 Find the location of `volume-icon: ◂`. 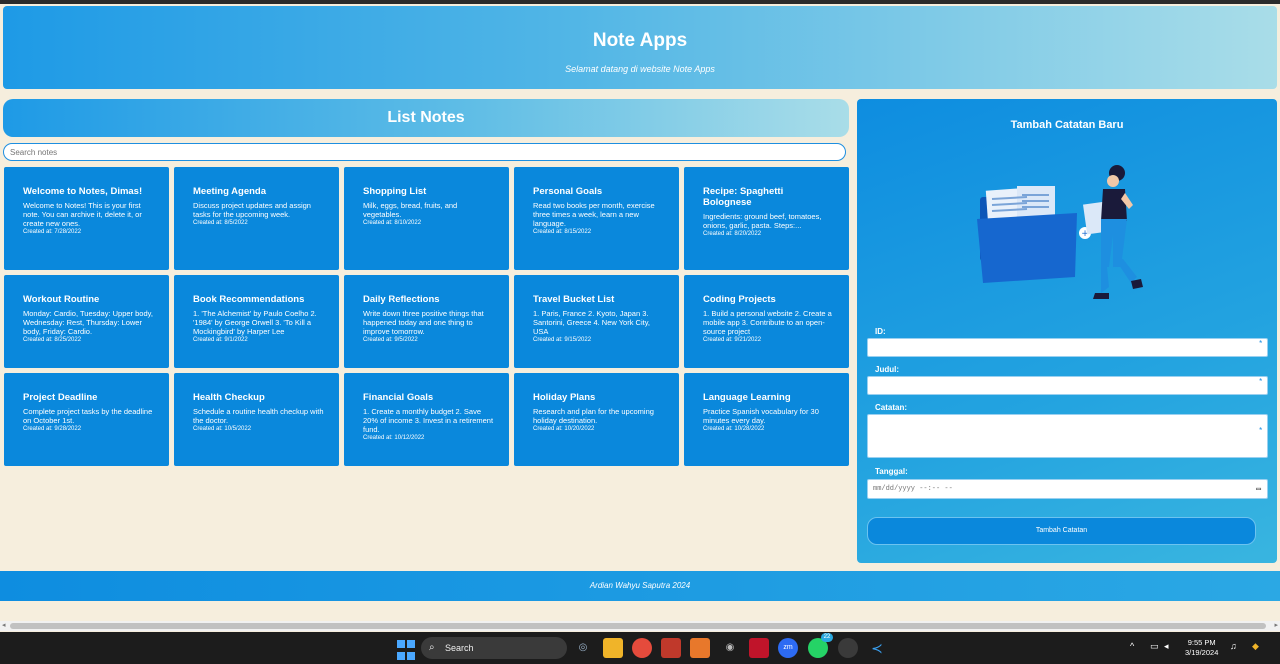

volume-icon: ◂ is located at coordinates (1166, 646).